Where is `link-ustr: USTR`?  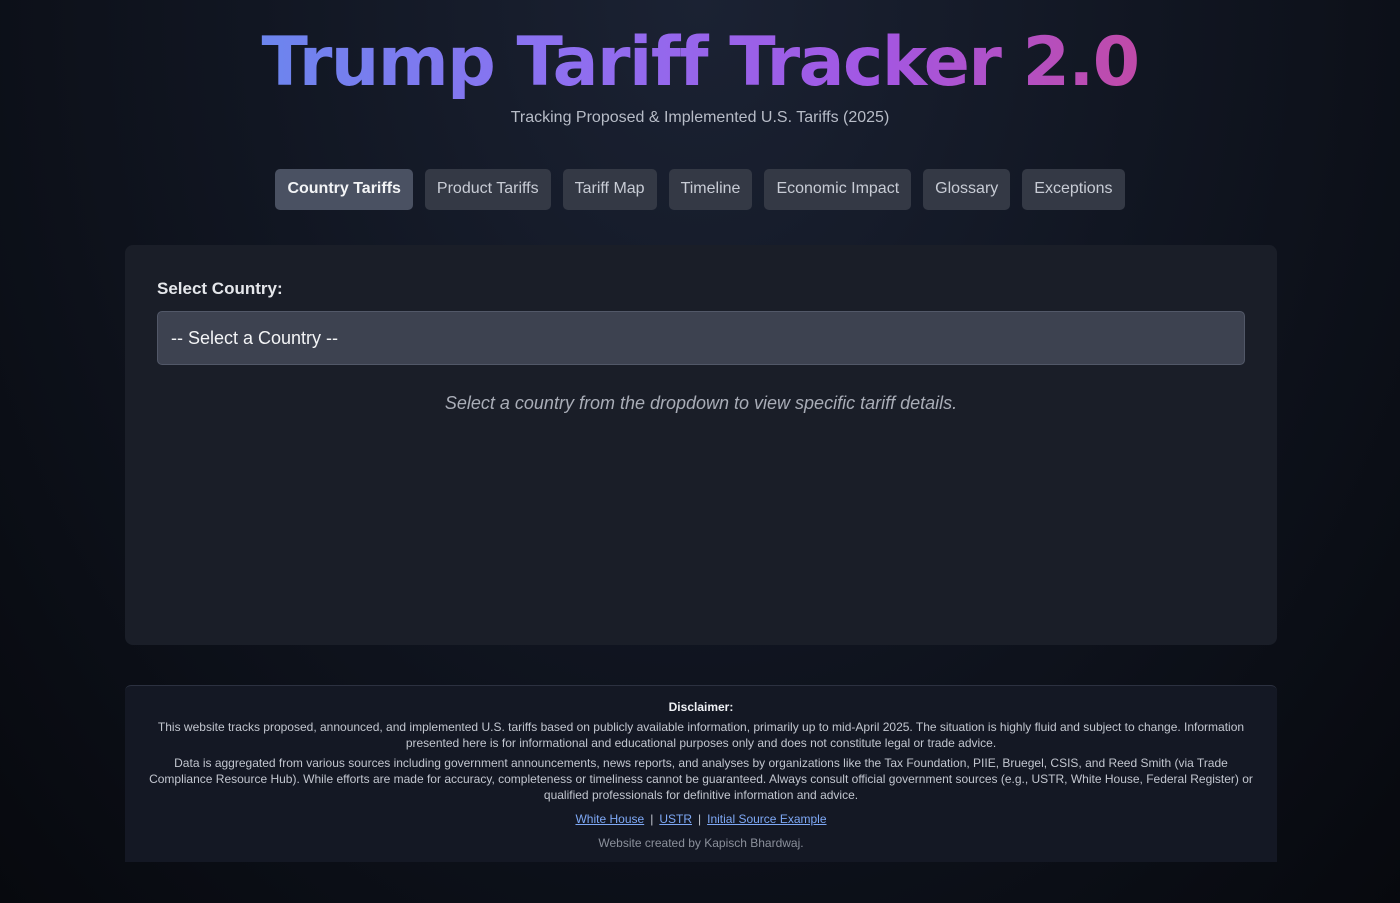 link-ustr: USTR is located at coordinates (675, 819).